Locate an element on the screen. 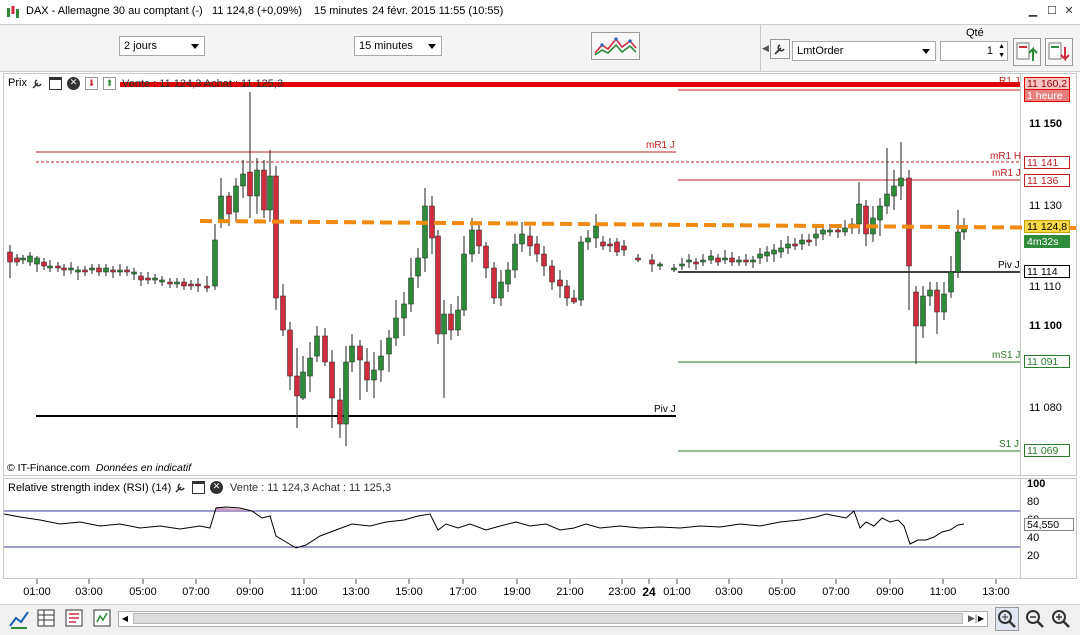 The height and width of the screenshot is (635, 1080). horizontal-scrollbar: ◀ ▶ is located at coordinates (553, 619).